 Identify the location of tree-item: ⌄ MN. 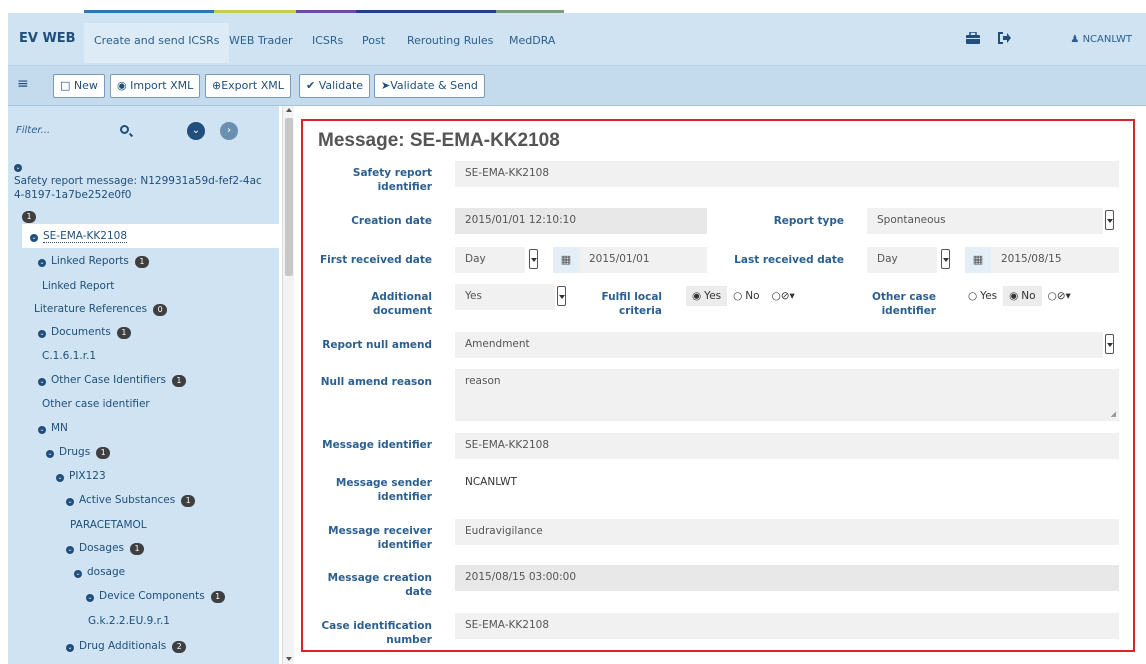
(53, 428).